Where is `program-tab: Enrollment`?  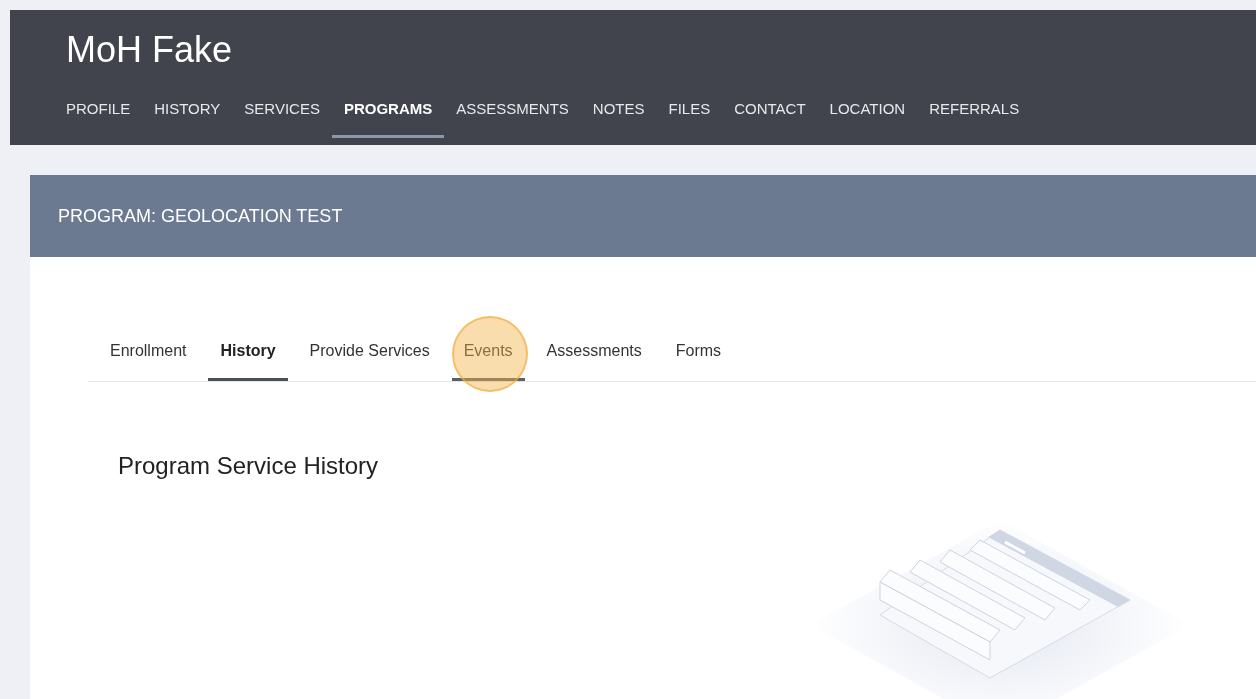 program-tab: Enrollment is located at coordinates (148, 361).